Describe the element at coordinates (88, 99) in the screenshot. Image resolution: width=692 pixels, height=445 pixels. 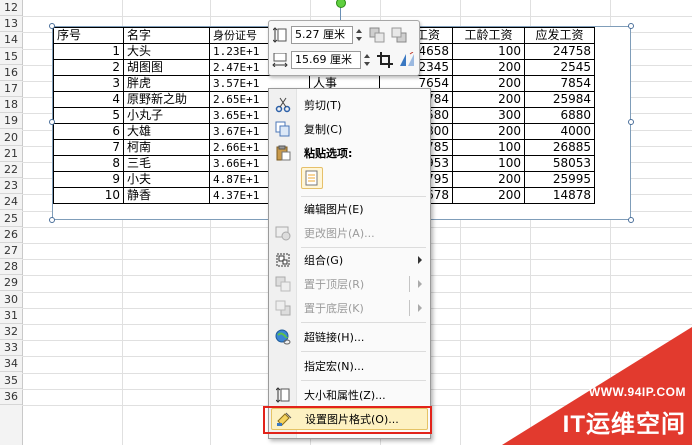
I see `table-cell: 4` at that location.